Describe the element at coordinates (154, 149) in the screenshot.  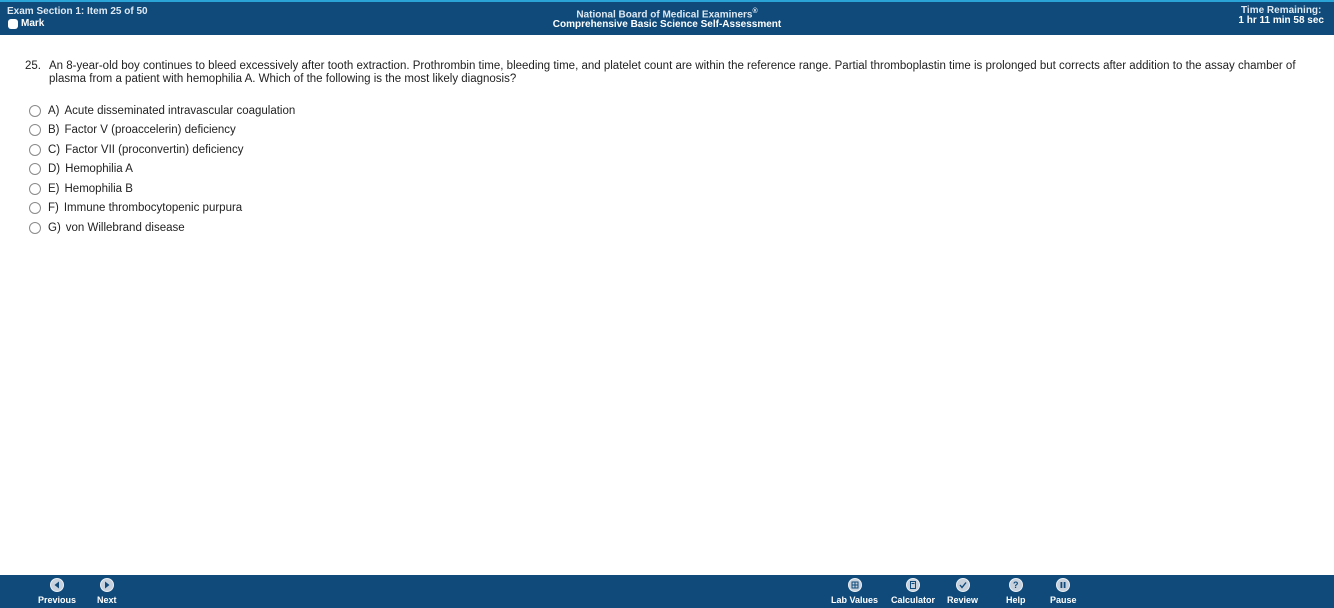
I see `option-text: Factor VII (proconvertin) deficiency` at that location.